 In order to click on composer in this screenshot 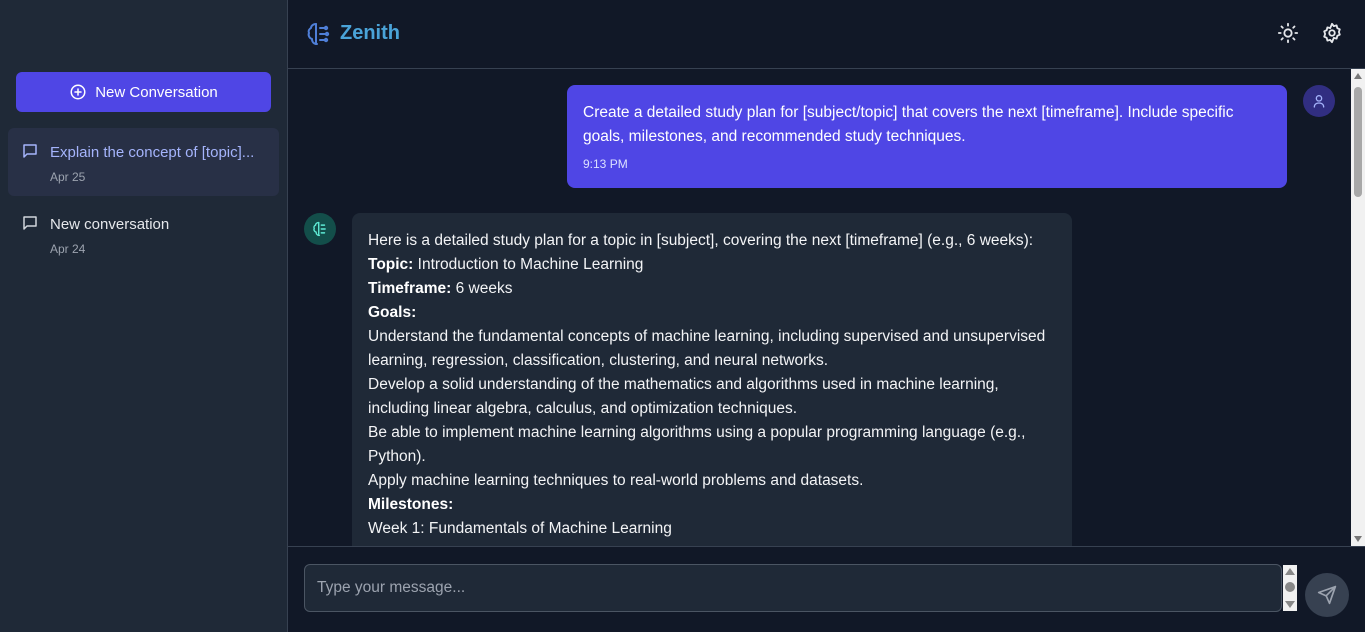, I will do `click(826, 589)`.